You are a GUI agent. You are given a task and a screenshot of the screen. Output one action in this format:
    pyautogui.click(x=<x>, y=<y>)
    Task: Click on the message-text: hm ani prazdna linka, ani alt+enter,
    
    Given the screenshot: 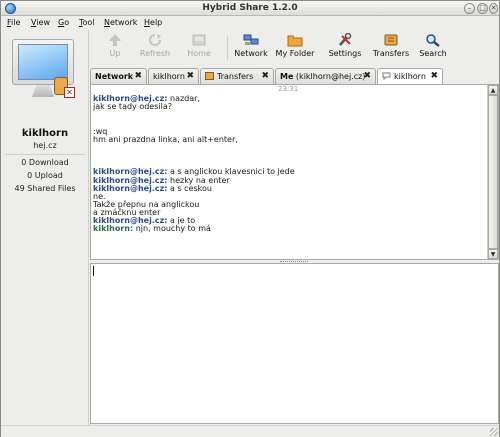 What is the action you would take?
    pyautogui.click(x=165, y=139)
    